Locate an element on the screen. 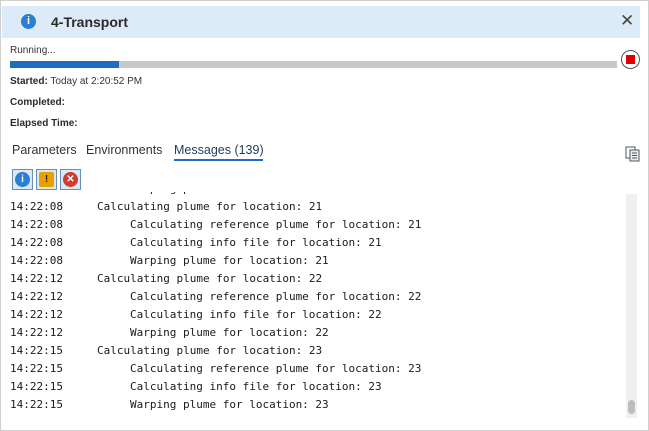  stop-button is located at coordinates (630, 59).